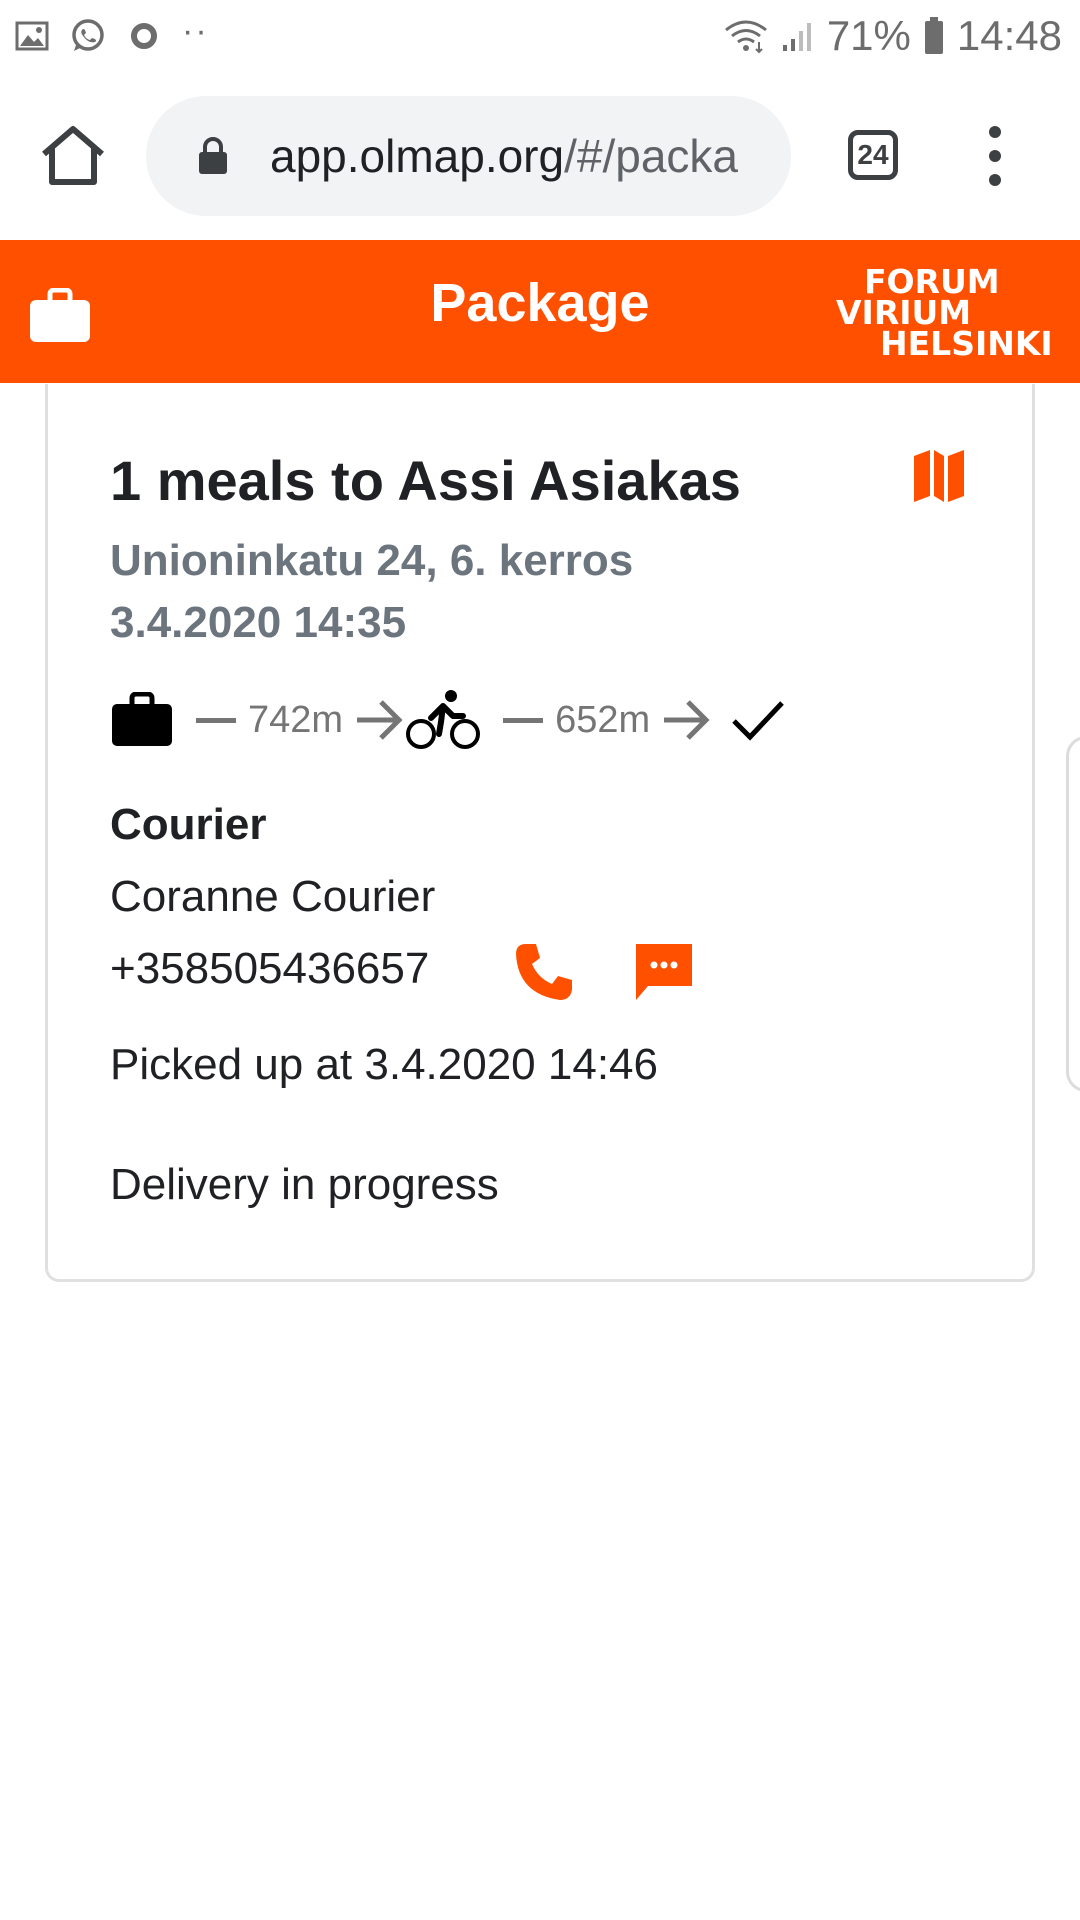 The height and width of the screenshot is (1920, 1080). What do you see at coordinates (1009, 35) in the screenshot?
I see `clock: 14:48` at bounding box center [1009, 35].